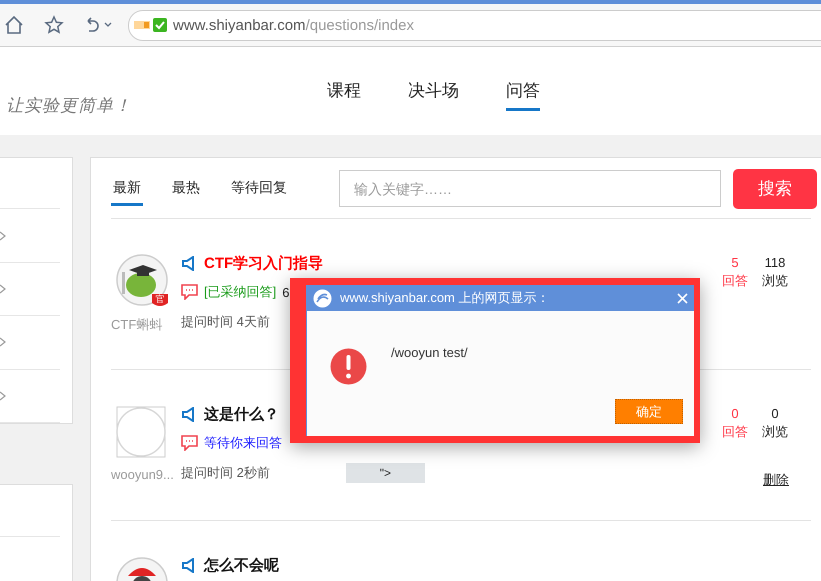 The height and width of the screenshot is (581, 821). I want to click on zoom-badge-icon, so click(142, 25).